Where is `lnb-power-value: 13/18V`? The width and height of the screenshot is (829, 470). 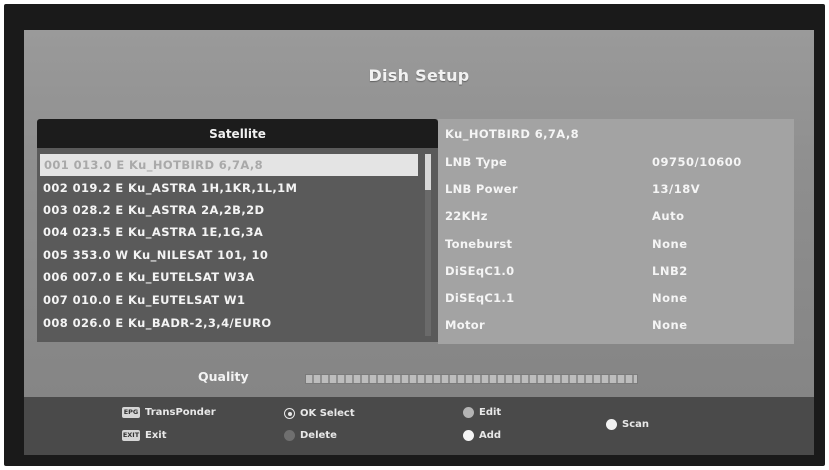
lnb-power-value: 13/18V is located at coordinates (676, 189).